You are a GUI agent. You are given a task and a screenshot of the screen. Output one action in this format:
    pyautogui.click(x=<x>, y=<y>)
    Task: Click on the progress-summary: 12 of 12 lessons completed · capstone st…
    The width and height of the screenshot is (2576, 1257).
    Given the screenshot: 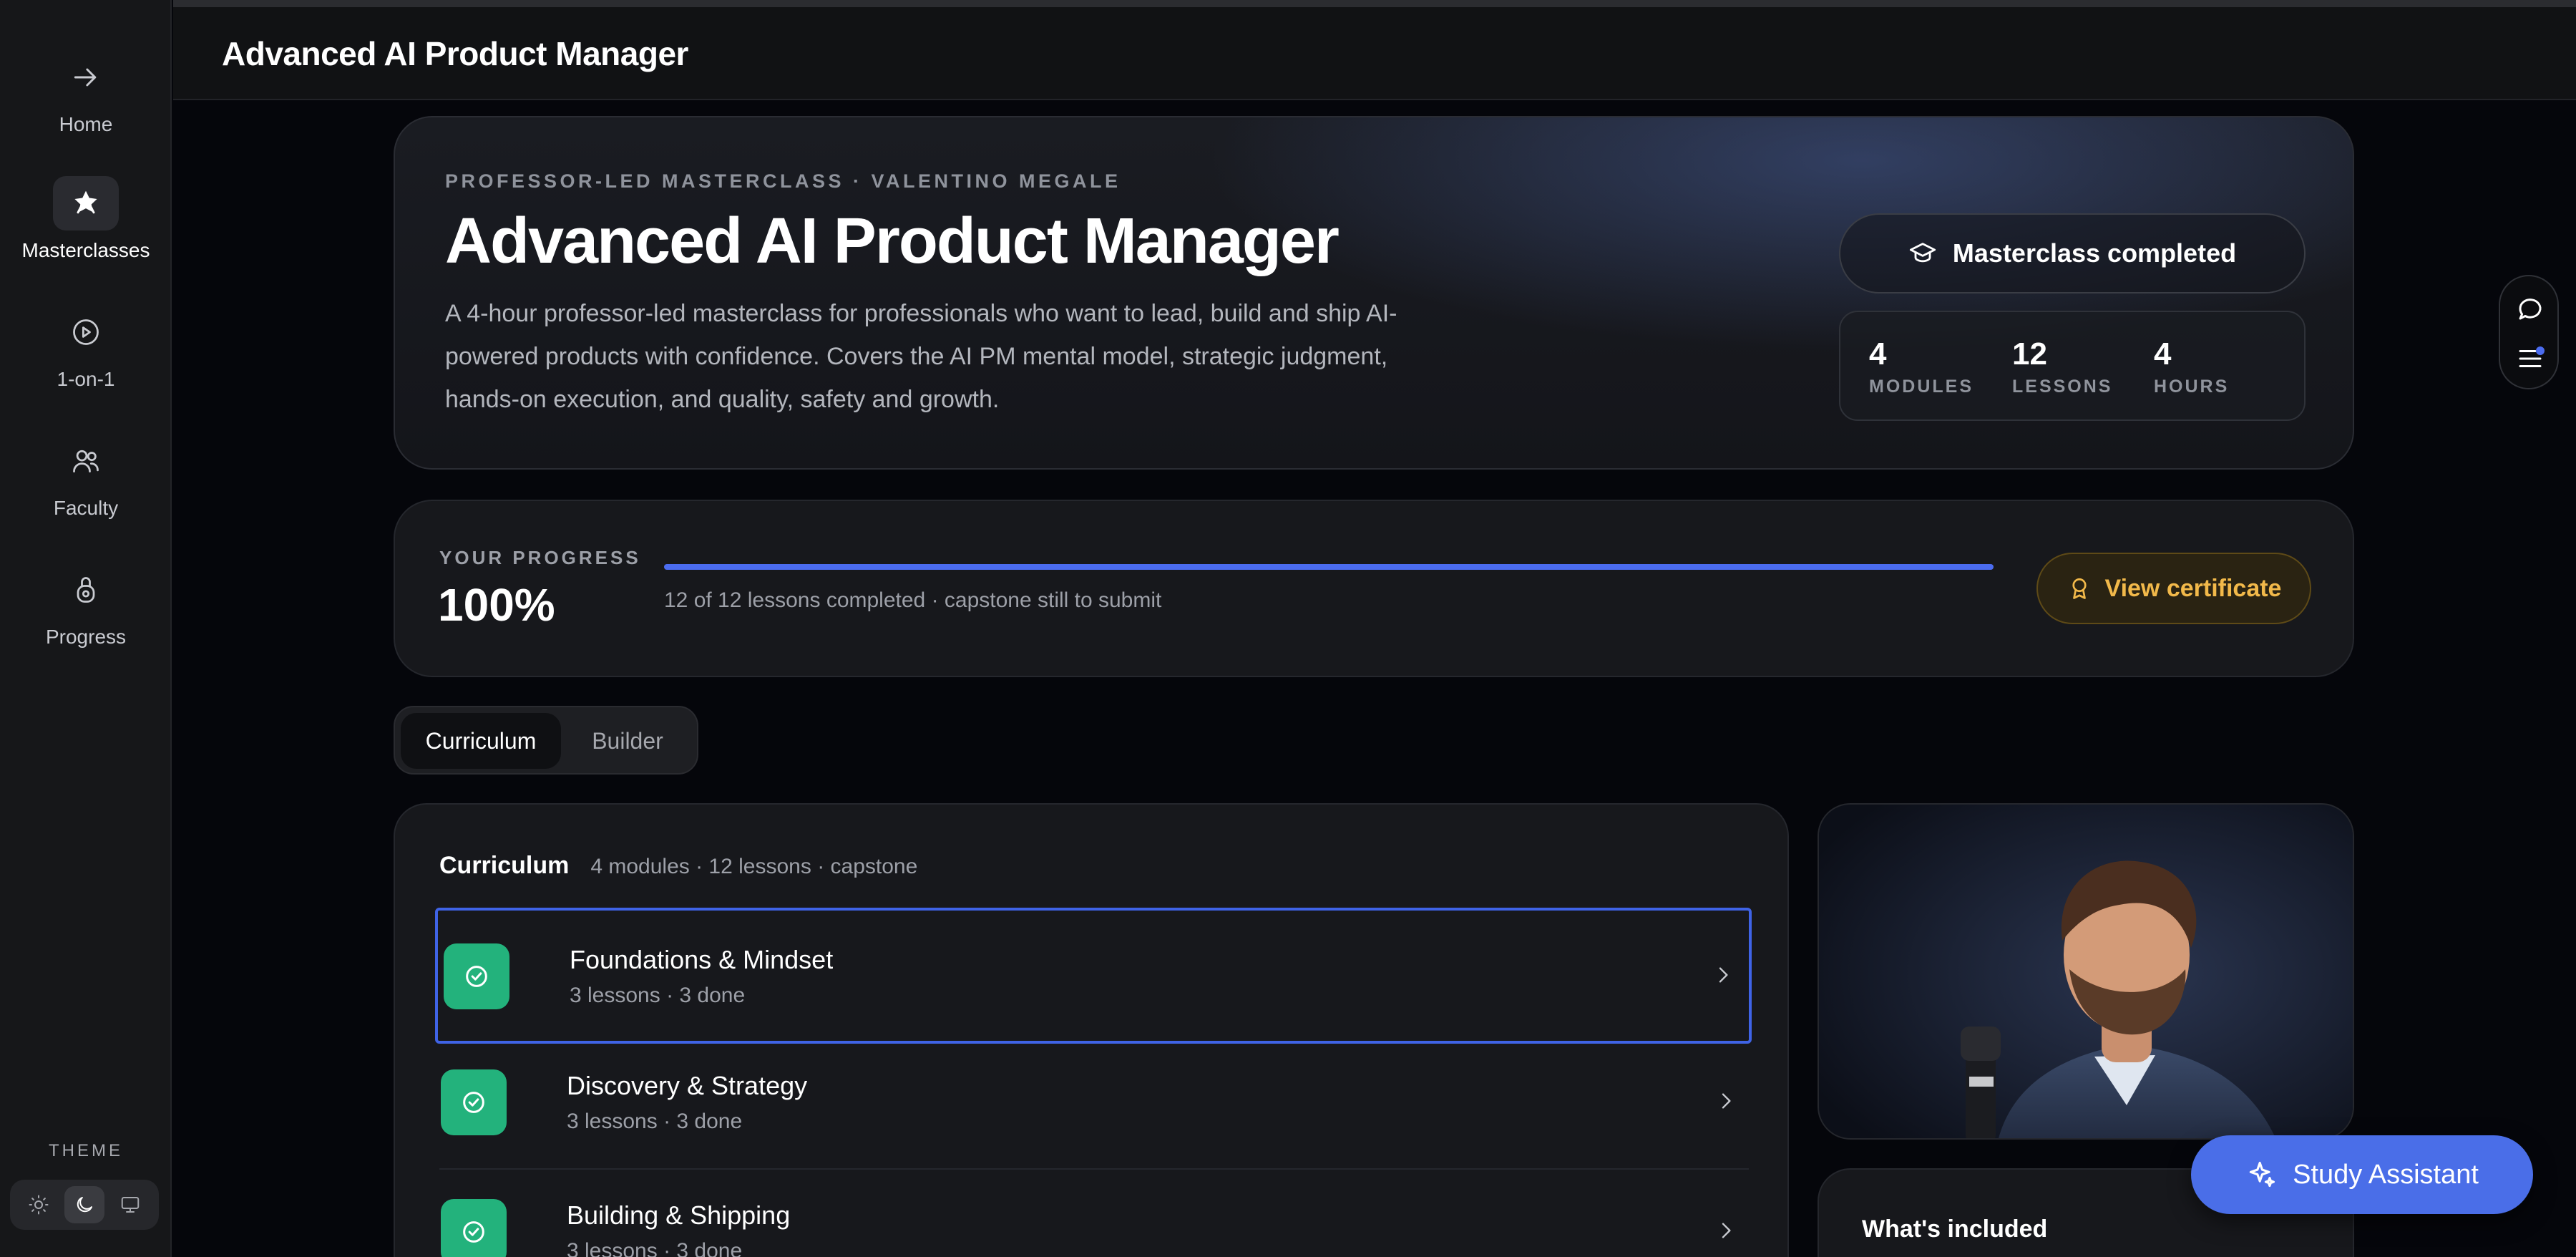 What is the action you would take?
    pyautogui.click(x=913, y=600)
    